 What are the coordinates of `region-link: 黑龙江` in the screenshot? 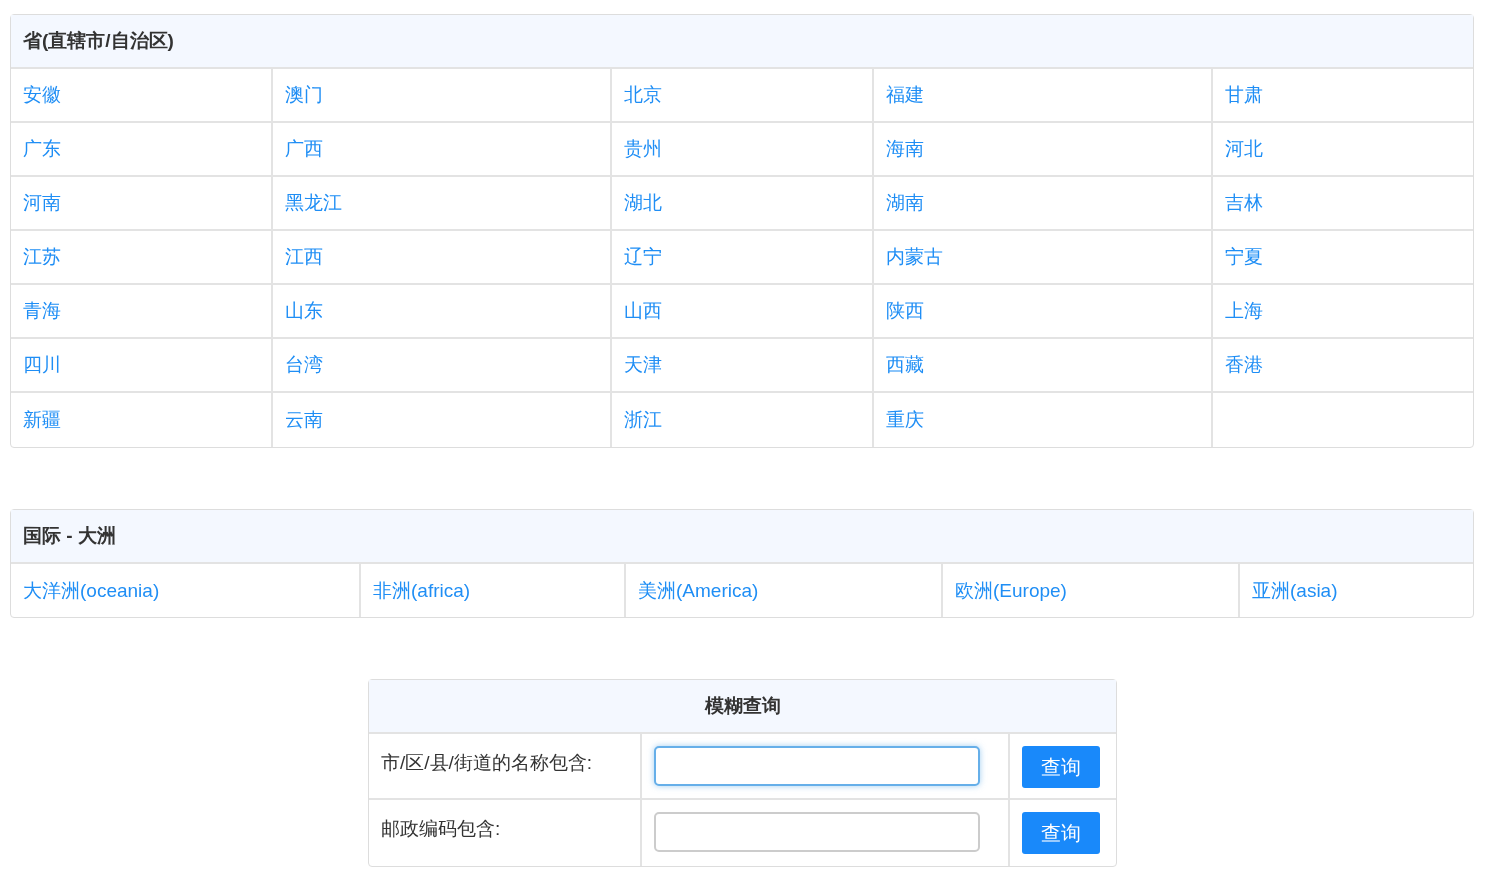 It's located at (313, 202).